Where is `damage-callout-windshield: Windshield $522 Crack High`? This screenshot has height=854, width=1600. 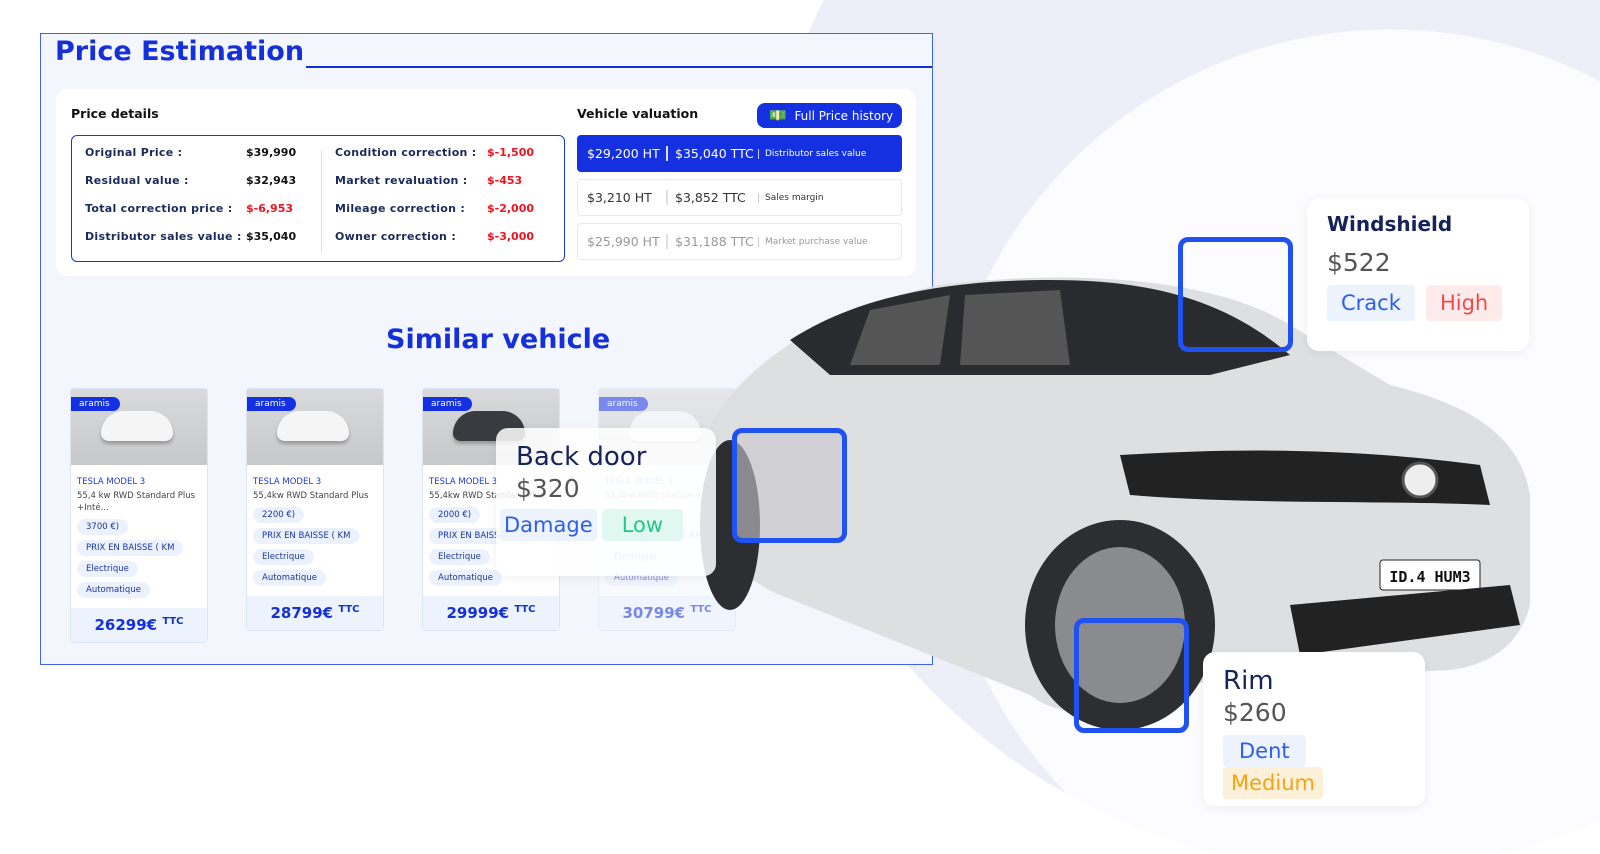 damage-callout-windshield: Windshield $522 Crack High is located at coordinates (1418, 274).